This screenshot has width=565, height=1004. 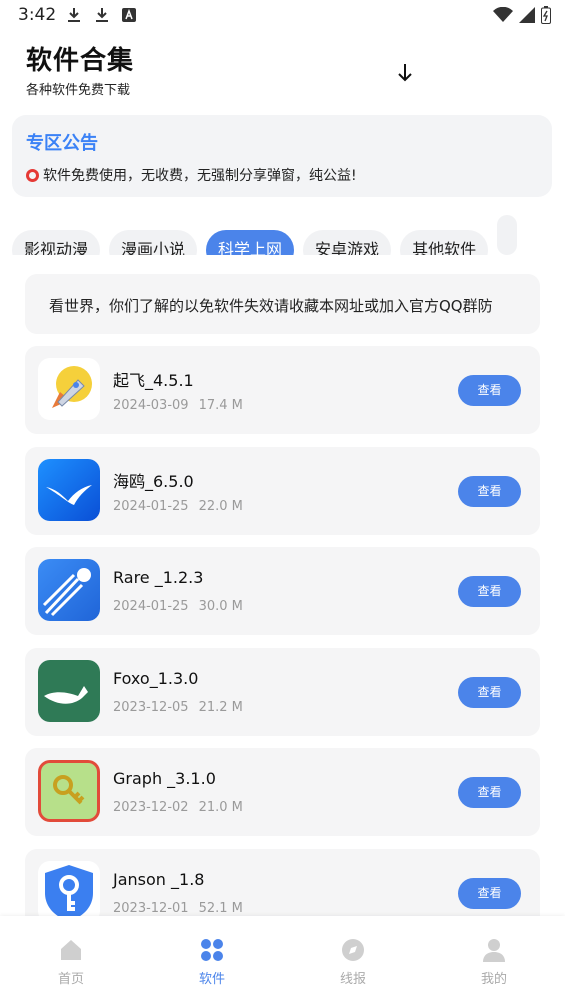 What do you see at coordinates (220, 405) in the screenshot?
I see `app-size: 17.4 M` at bounding box center [220, 405].